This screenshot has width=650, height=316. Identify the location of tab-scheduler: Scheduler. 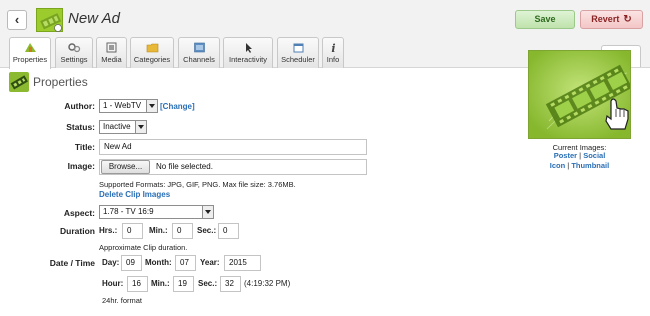
(298, 52).